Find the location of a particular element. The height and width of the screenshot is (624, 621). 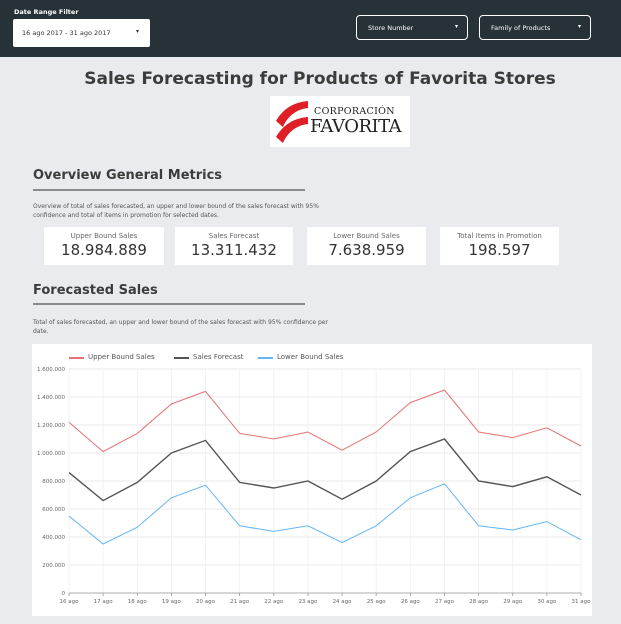

store-number-label: Store Number is located at coordinates (391, 28).